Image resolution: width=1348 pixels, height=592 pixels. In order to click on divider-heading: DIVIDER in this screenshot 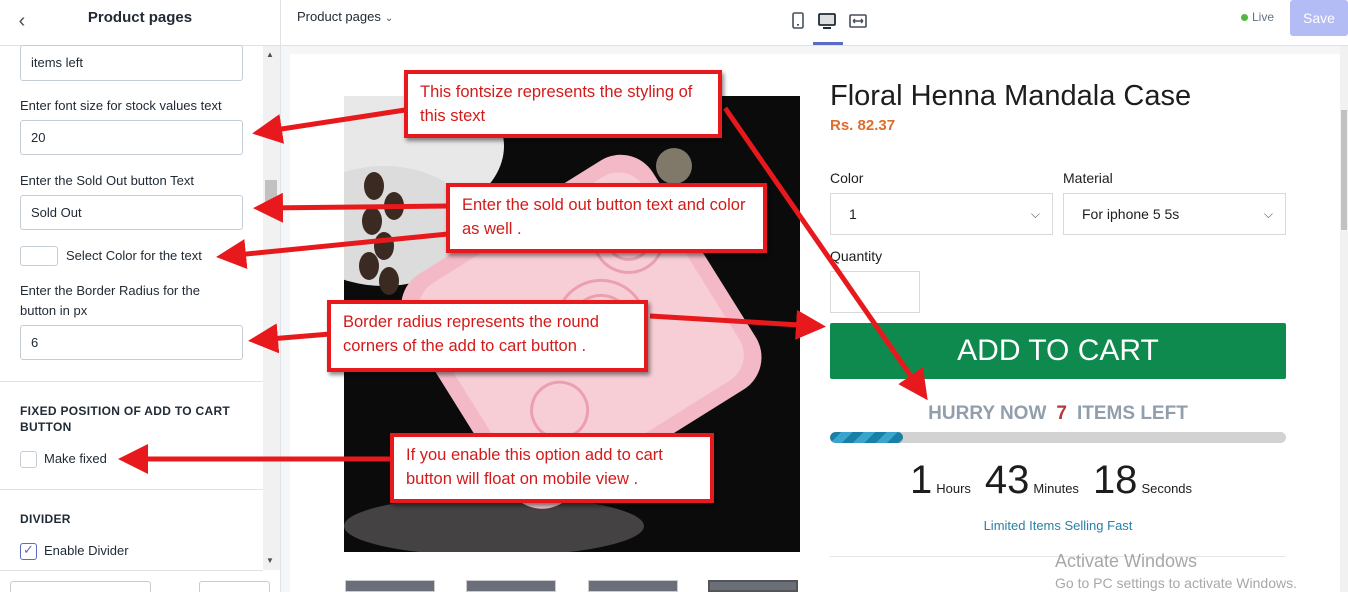, I will do `click(45, 519)`.